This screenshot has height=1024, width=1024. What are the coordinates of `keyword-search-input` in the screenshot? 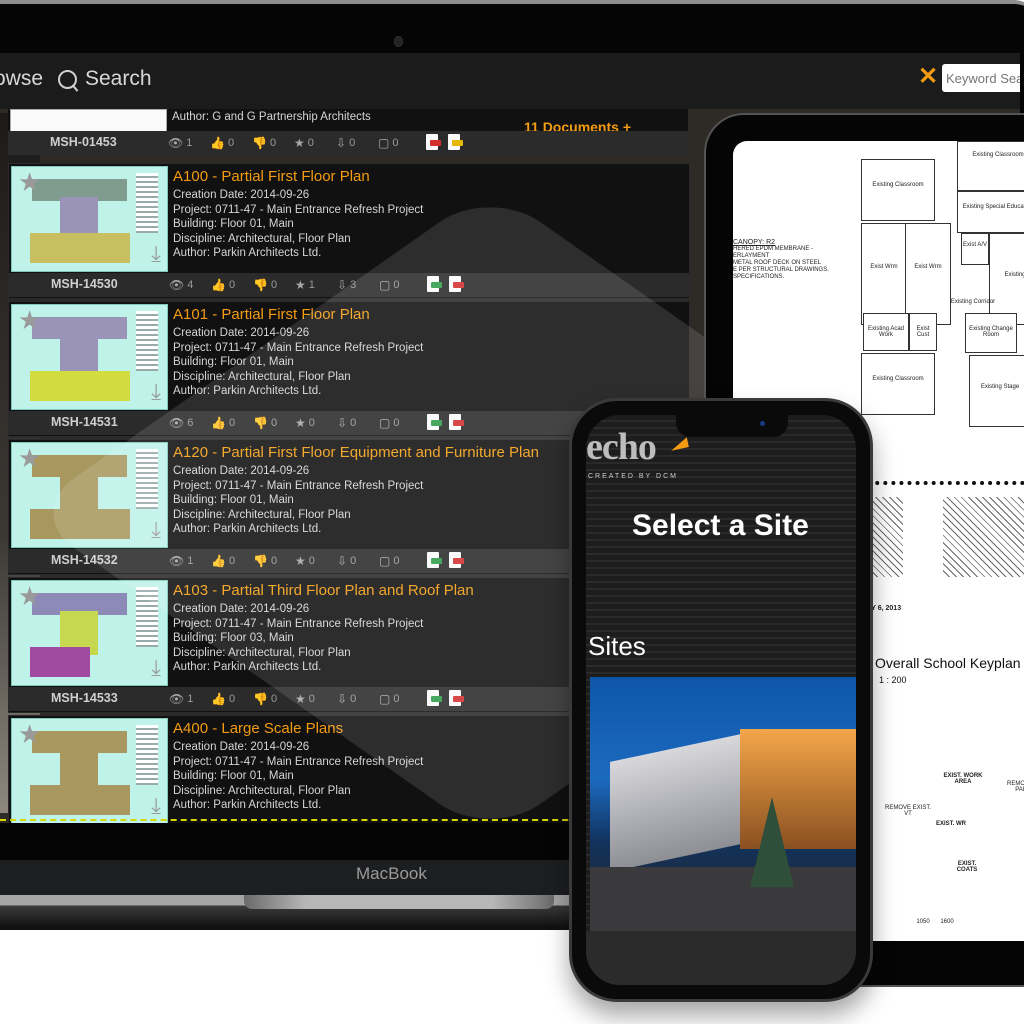 It's located at (981, 78).